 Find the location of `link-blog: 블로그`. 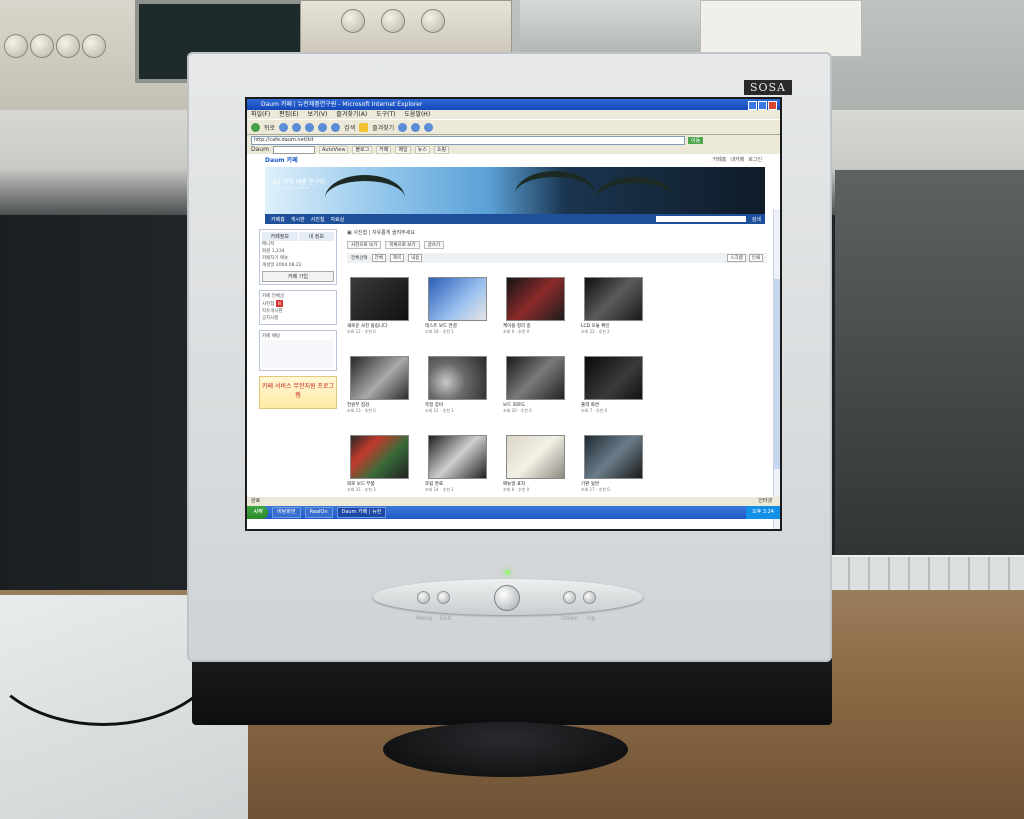

link-blog: 블로그 is located at coordinates (362, 149).